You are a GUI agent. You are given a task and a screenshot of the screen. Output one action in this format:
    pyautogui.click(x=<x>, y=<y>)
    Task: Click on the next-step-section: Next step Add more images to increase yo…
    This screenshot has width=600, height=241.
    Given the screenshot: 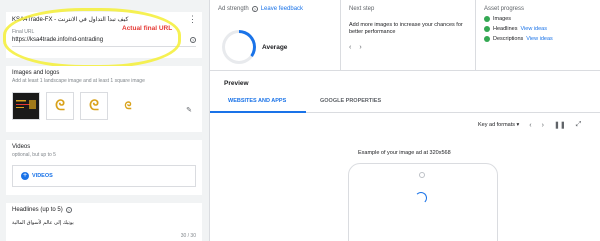 What is the action you would take?
    pyautogui.click(x=407, y=35)
    